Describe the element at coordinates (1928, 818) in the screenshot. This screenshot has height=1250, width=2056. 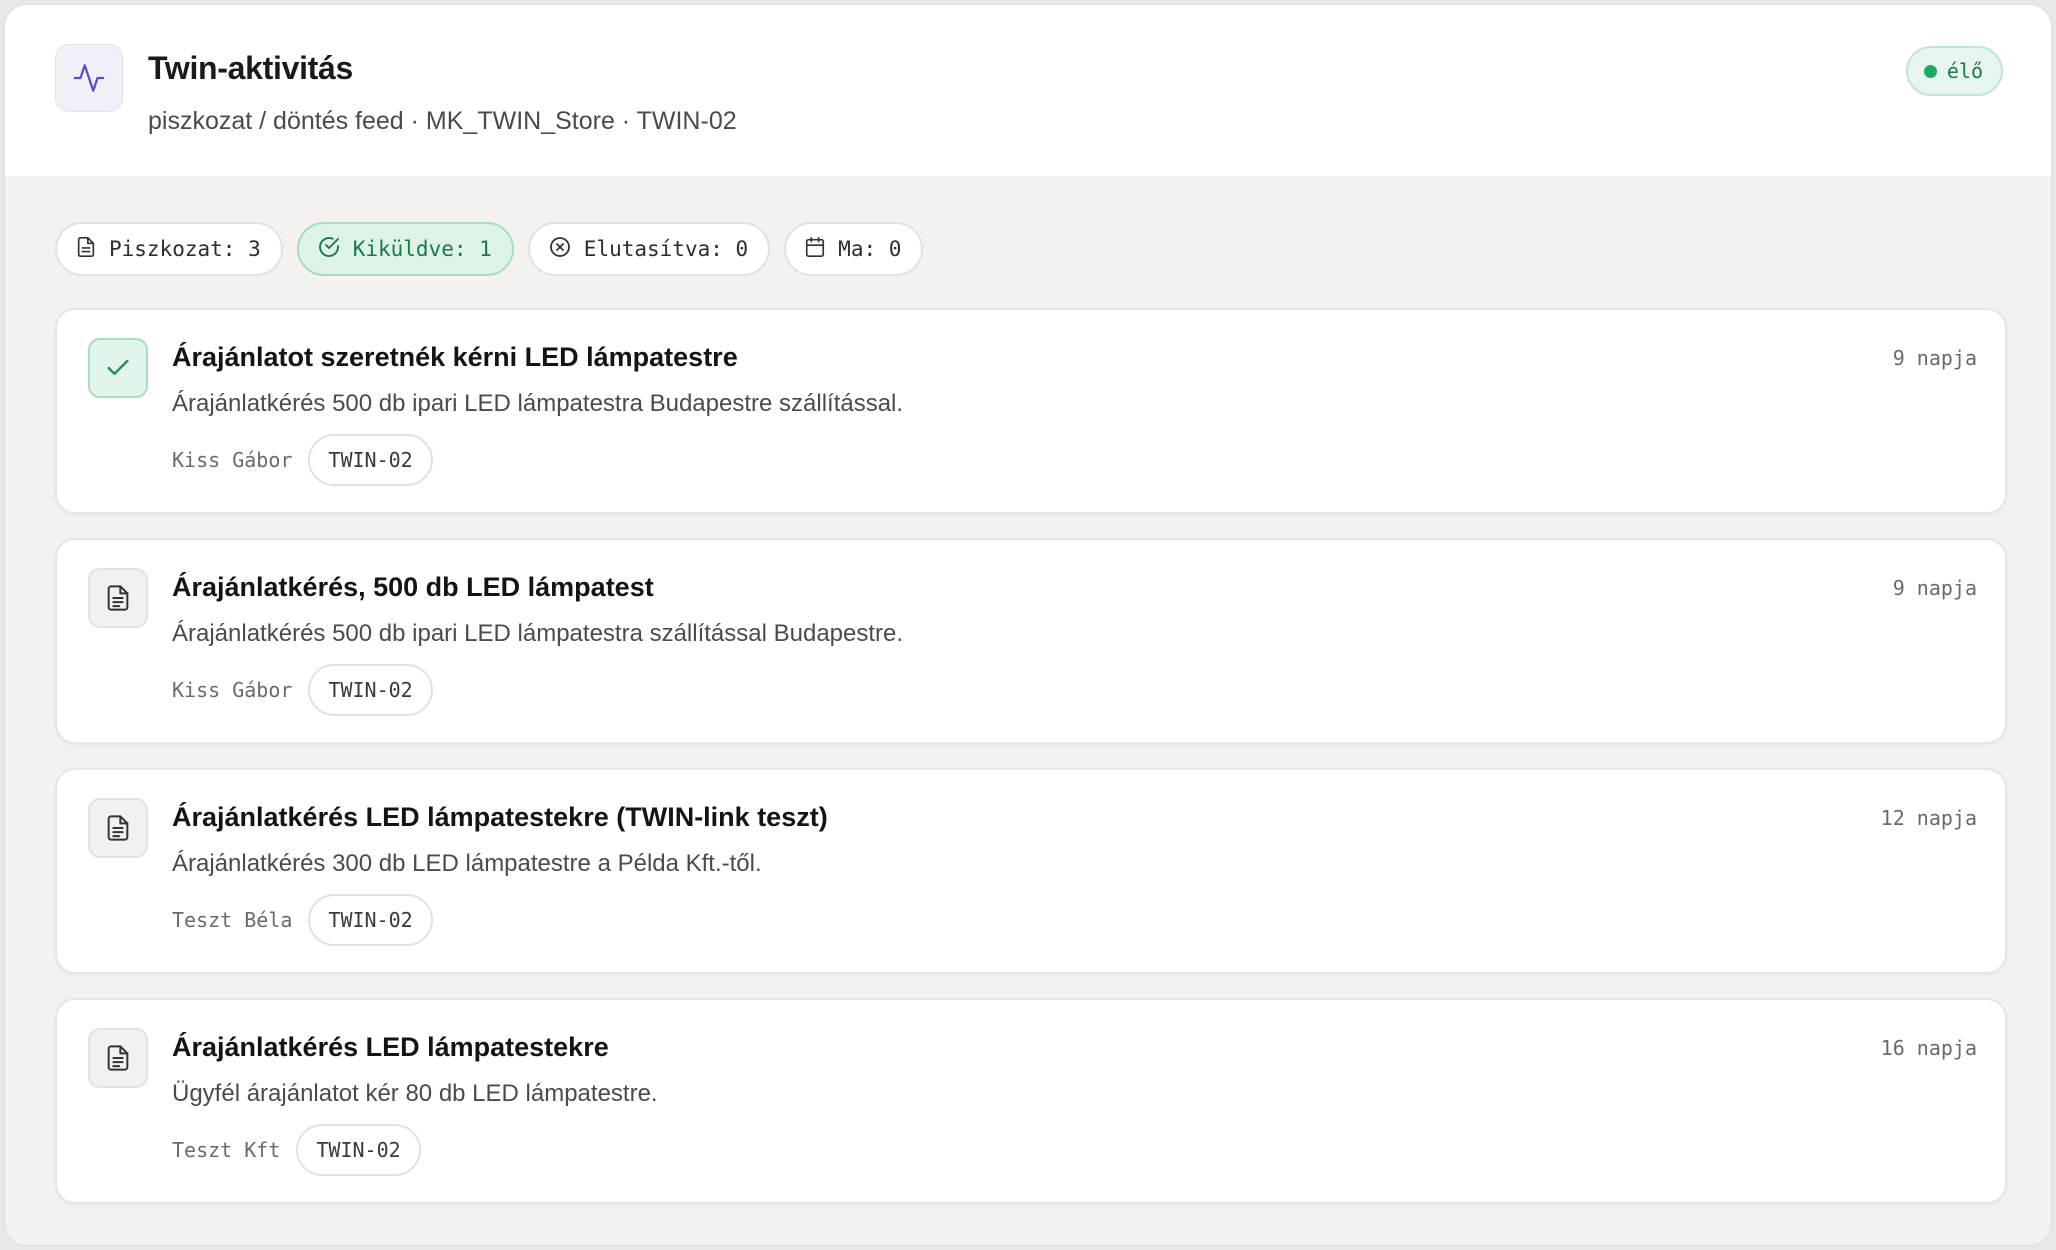
I see `card-timestamp: 12 napja` at that location.